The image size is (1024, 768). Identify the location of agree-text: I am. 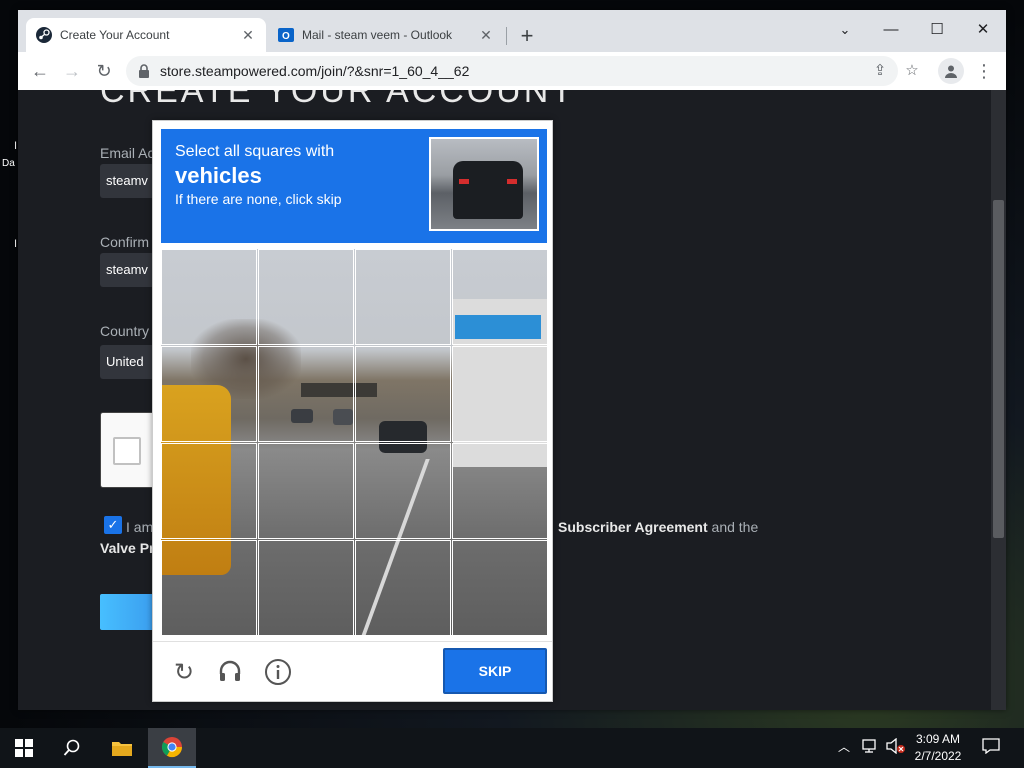
(140, 527).